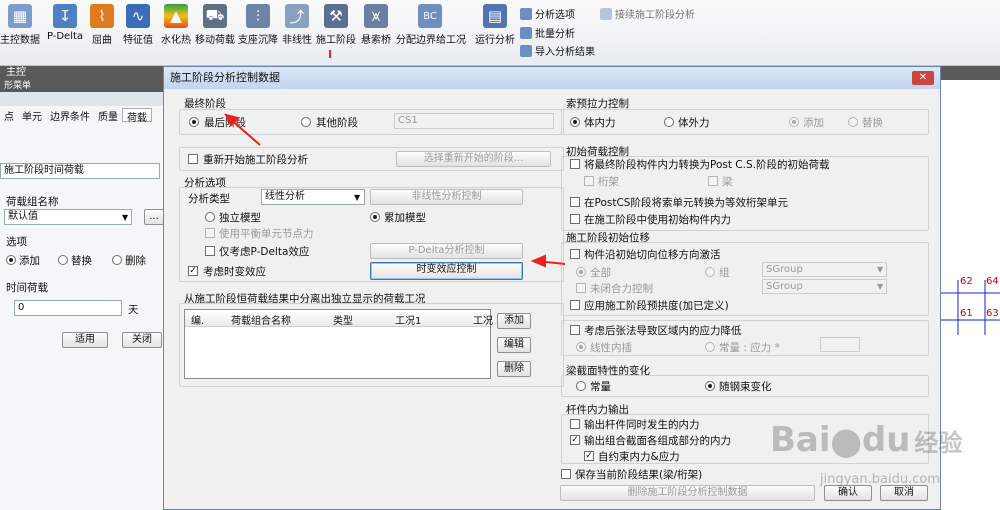 The width and height of the screenshot is (1000, 510). Describe the element at coordinates (575, 254) in the screenshot. I see `tangent-checkbox` at that location.